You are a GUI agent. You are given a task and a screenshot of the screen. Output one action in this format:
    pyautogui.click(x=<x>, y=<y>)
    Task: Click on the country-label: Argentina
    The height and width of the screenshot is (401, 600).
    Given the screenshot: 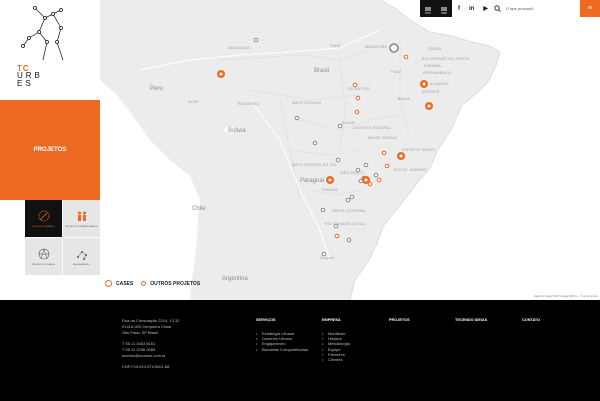 What is the action you would take?
    pyautogui.click(x=235, y=279)
    